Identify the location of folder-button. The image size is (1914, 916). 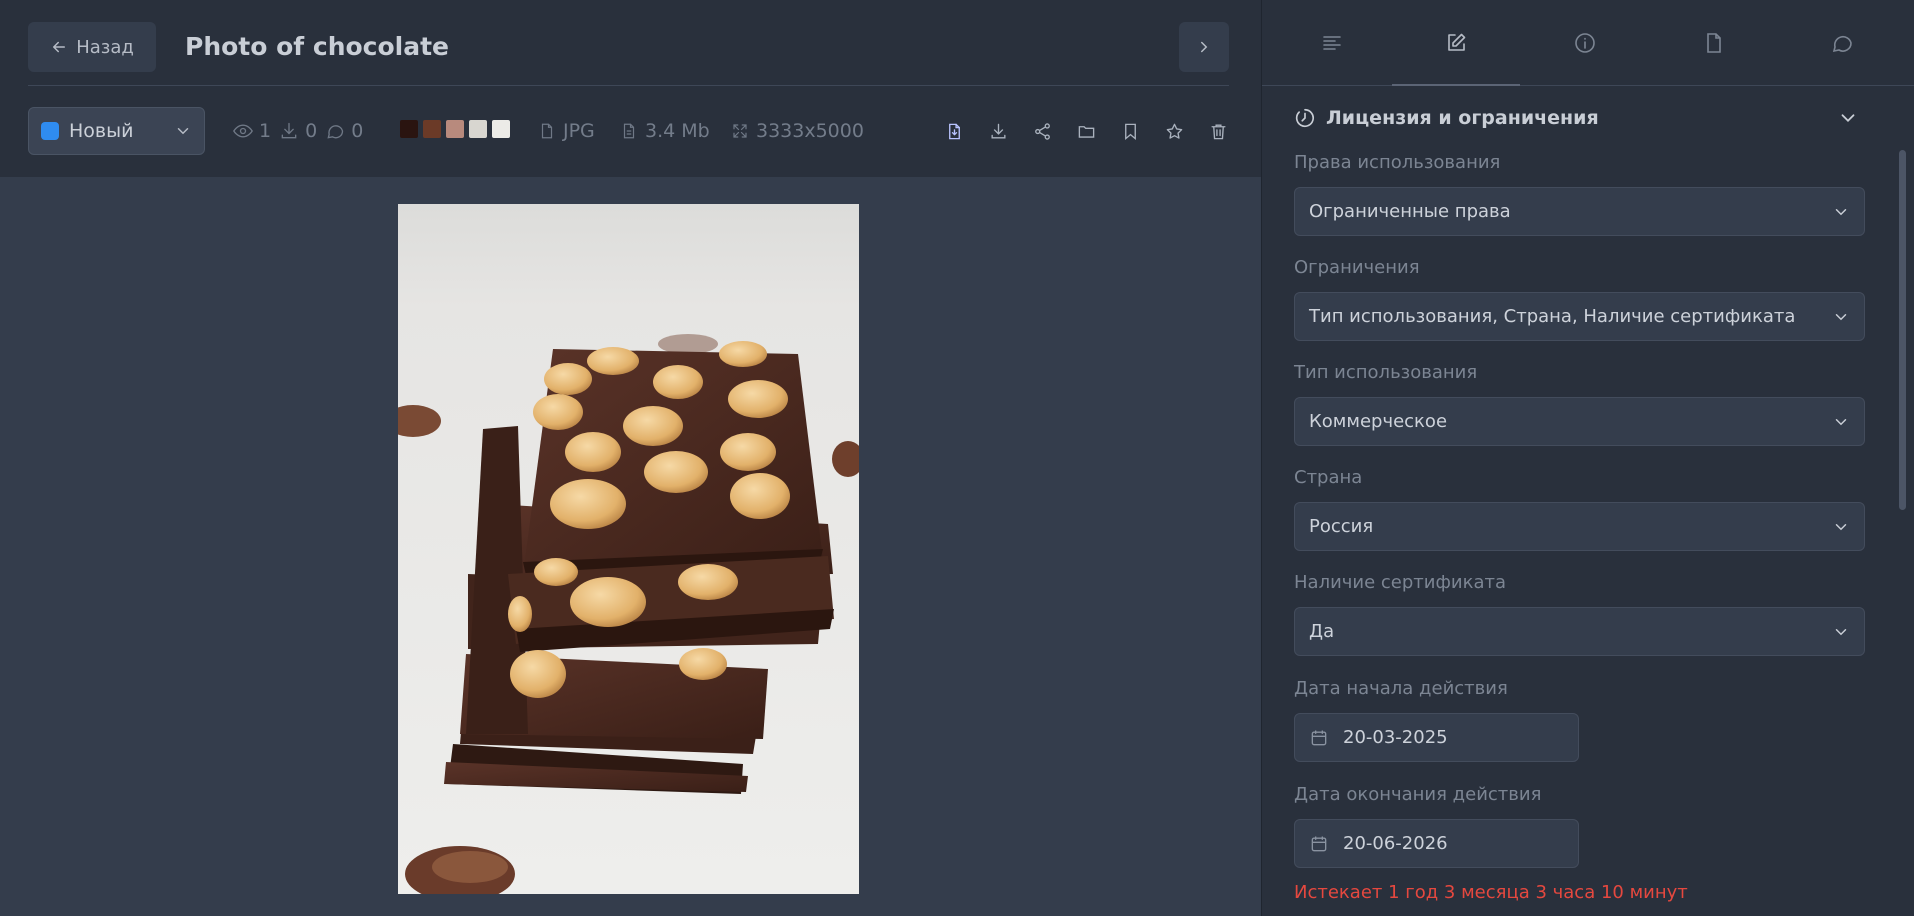
(1086, 131).